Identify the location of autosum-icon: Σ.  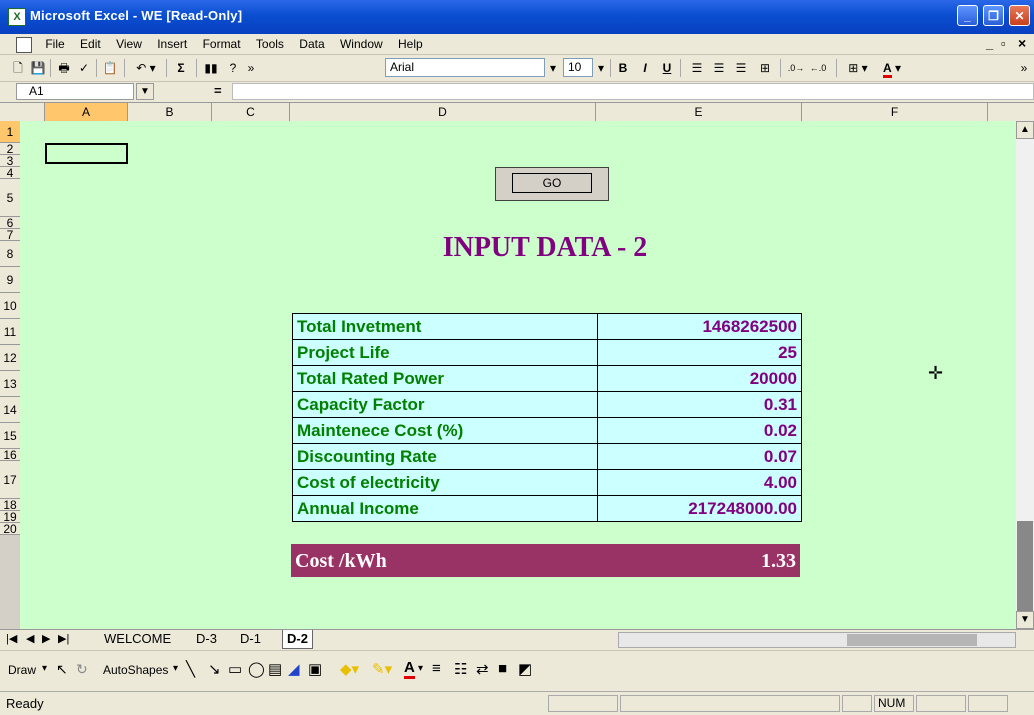
(181, 68).